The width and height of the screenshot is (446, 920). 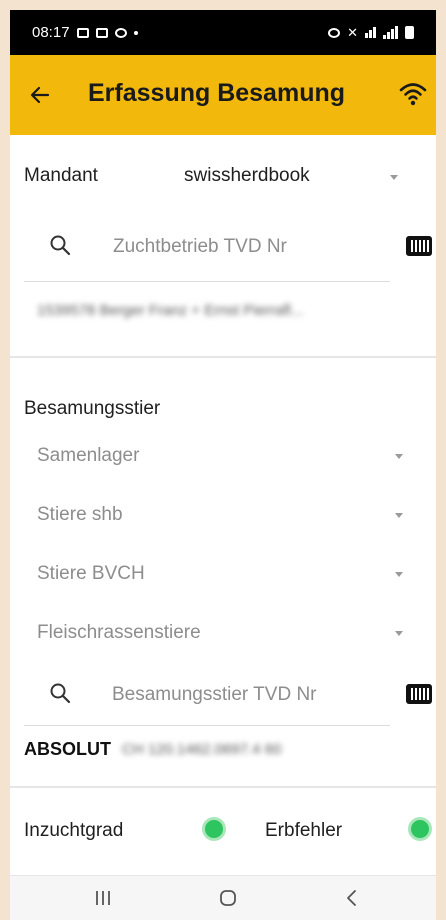 What do you see at coordinates (352, 32) in the screenshot?
I see `mute-icon: ✕` at bounding box center [352, 32].